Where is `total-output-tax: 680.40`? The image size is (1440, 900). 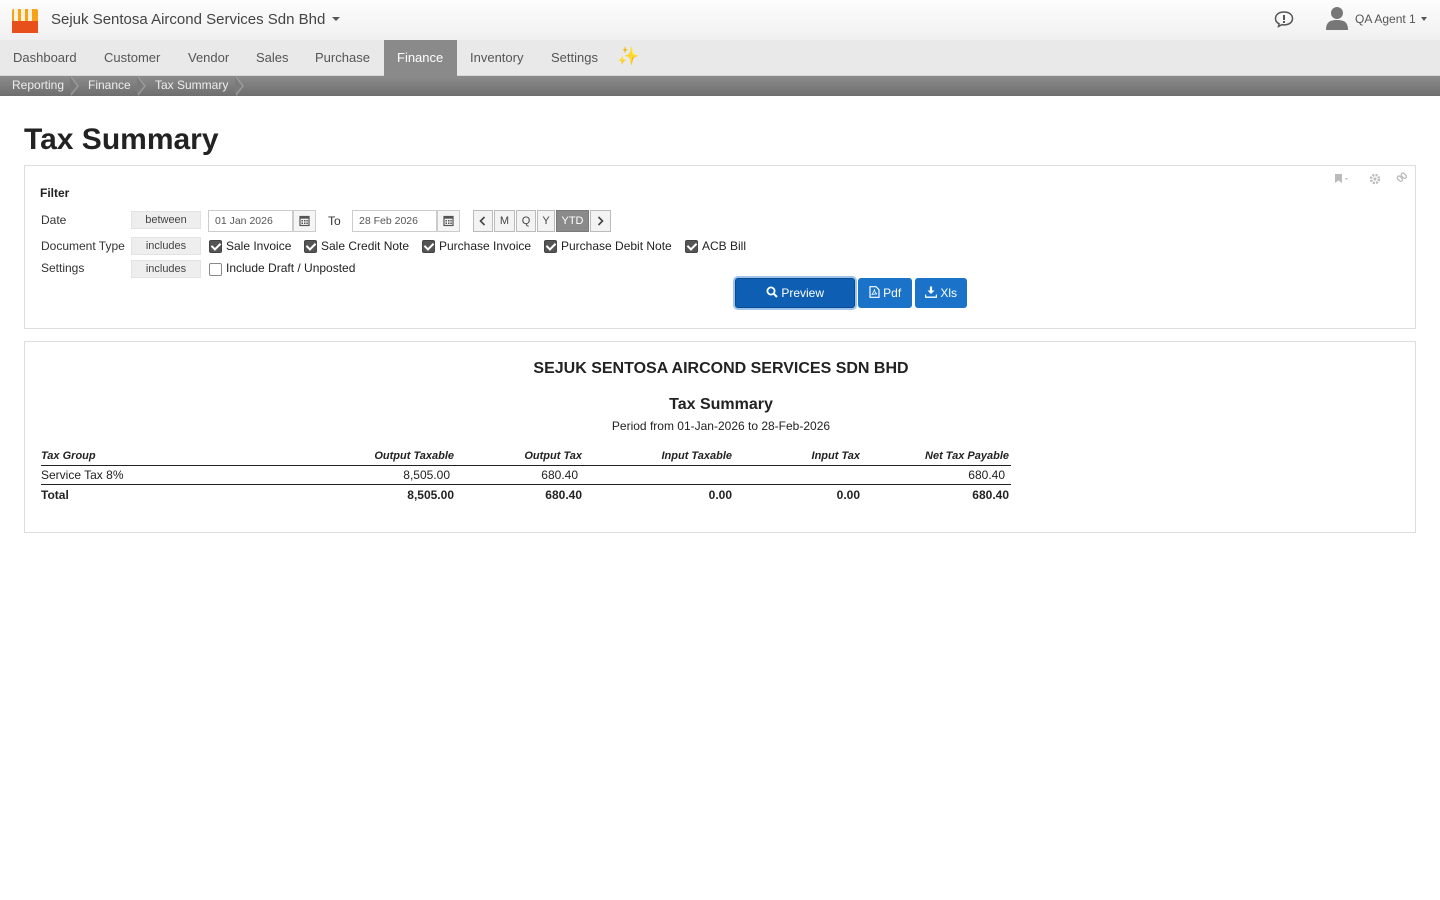 total-output-tax: 680.40 is located at coordinates (563, 495).